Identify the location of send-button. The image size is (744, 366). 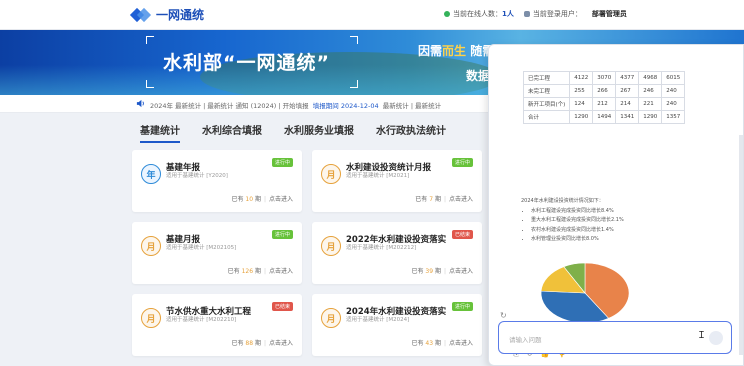
(716, 338).